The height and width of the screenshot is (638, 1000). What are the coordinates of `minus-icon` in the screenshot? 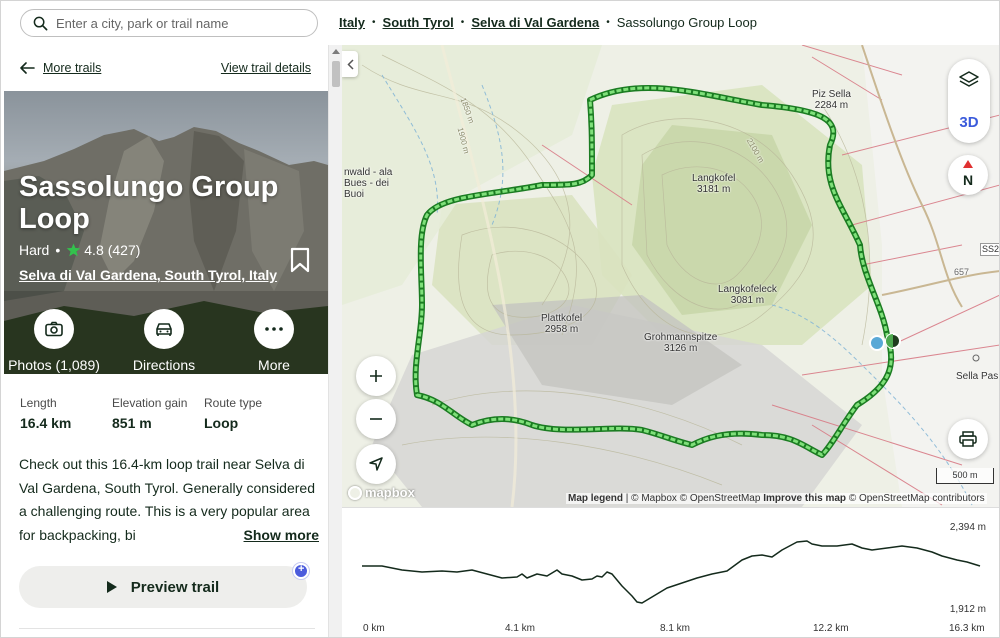 It's located at (376, 419).